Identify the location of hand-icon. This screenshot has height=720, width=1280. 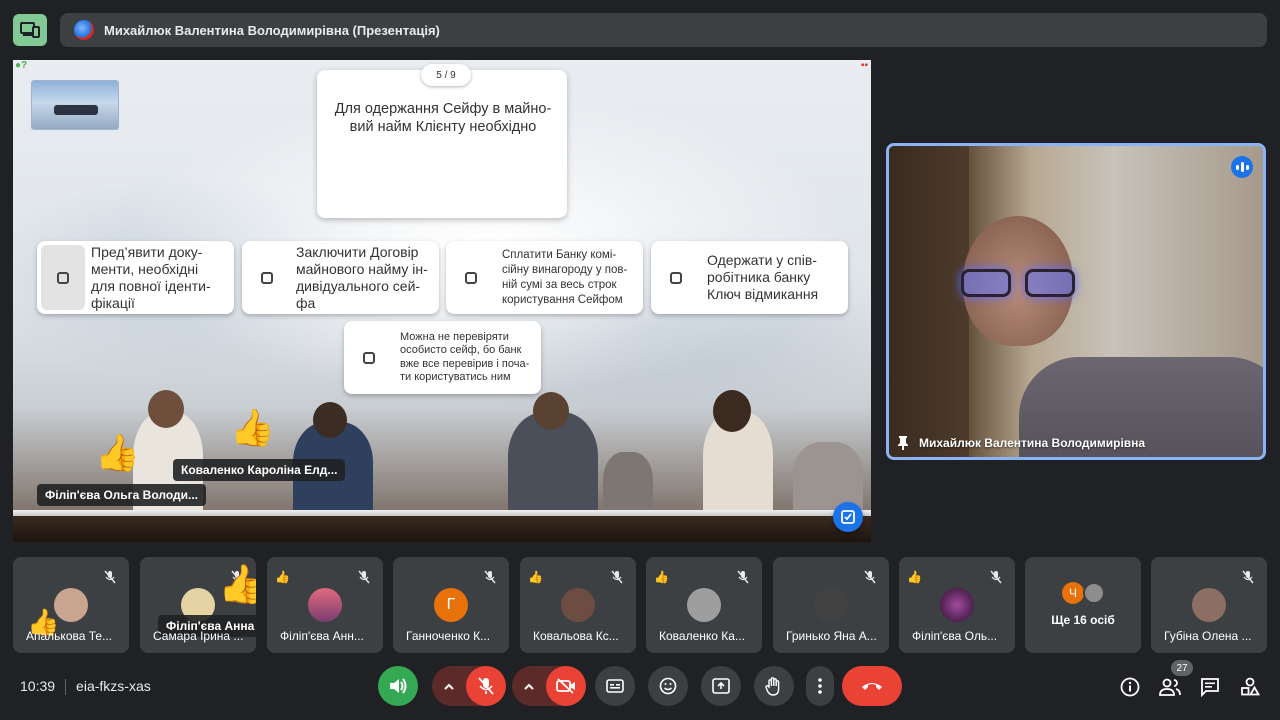
(772, 686).